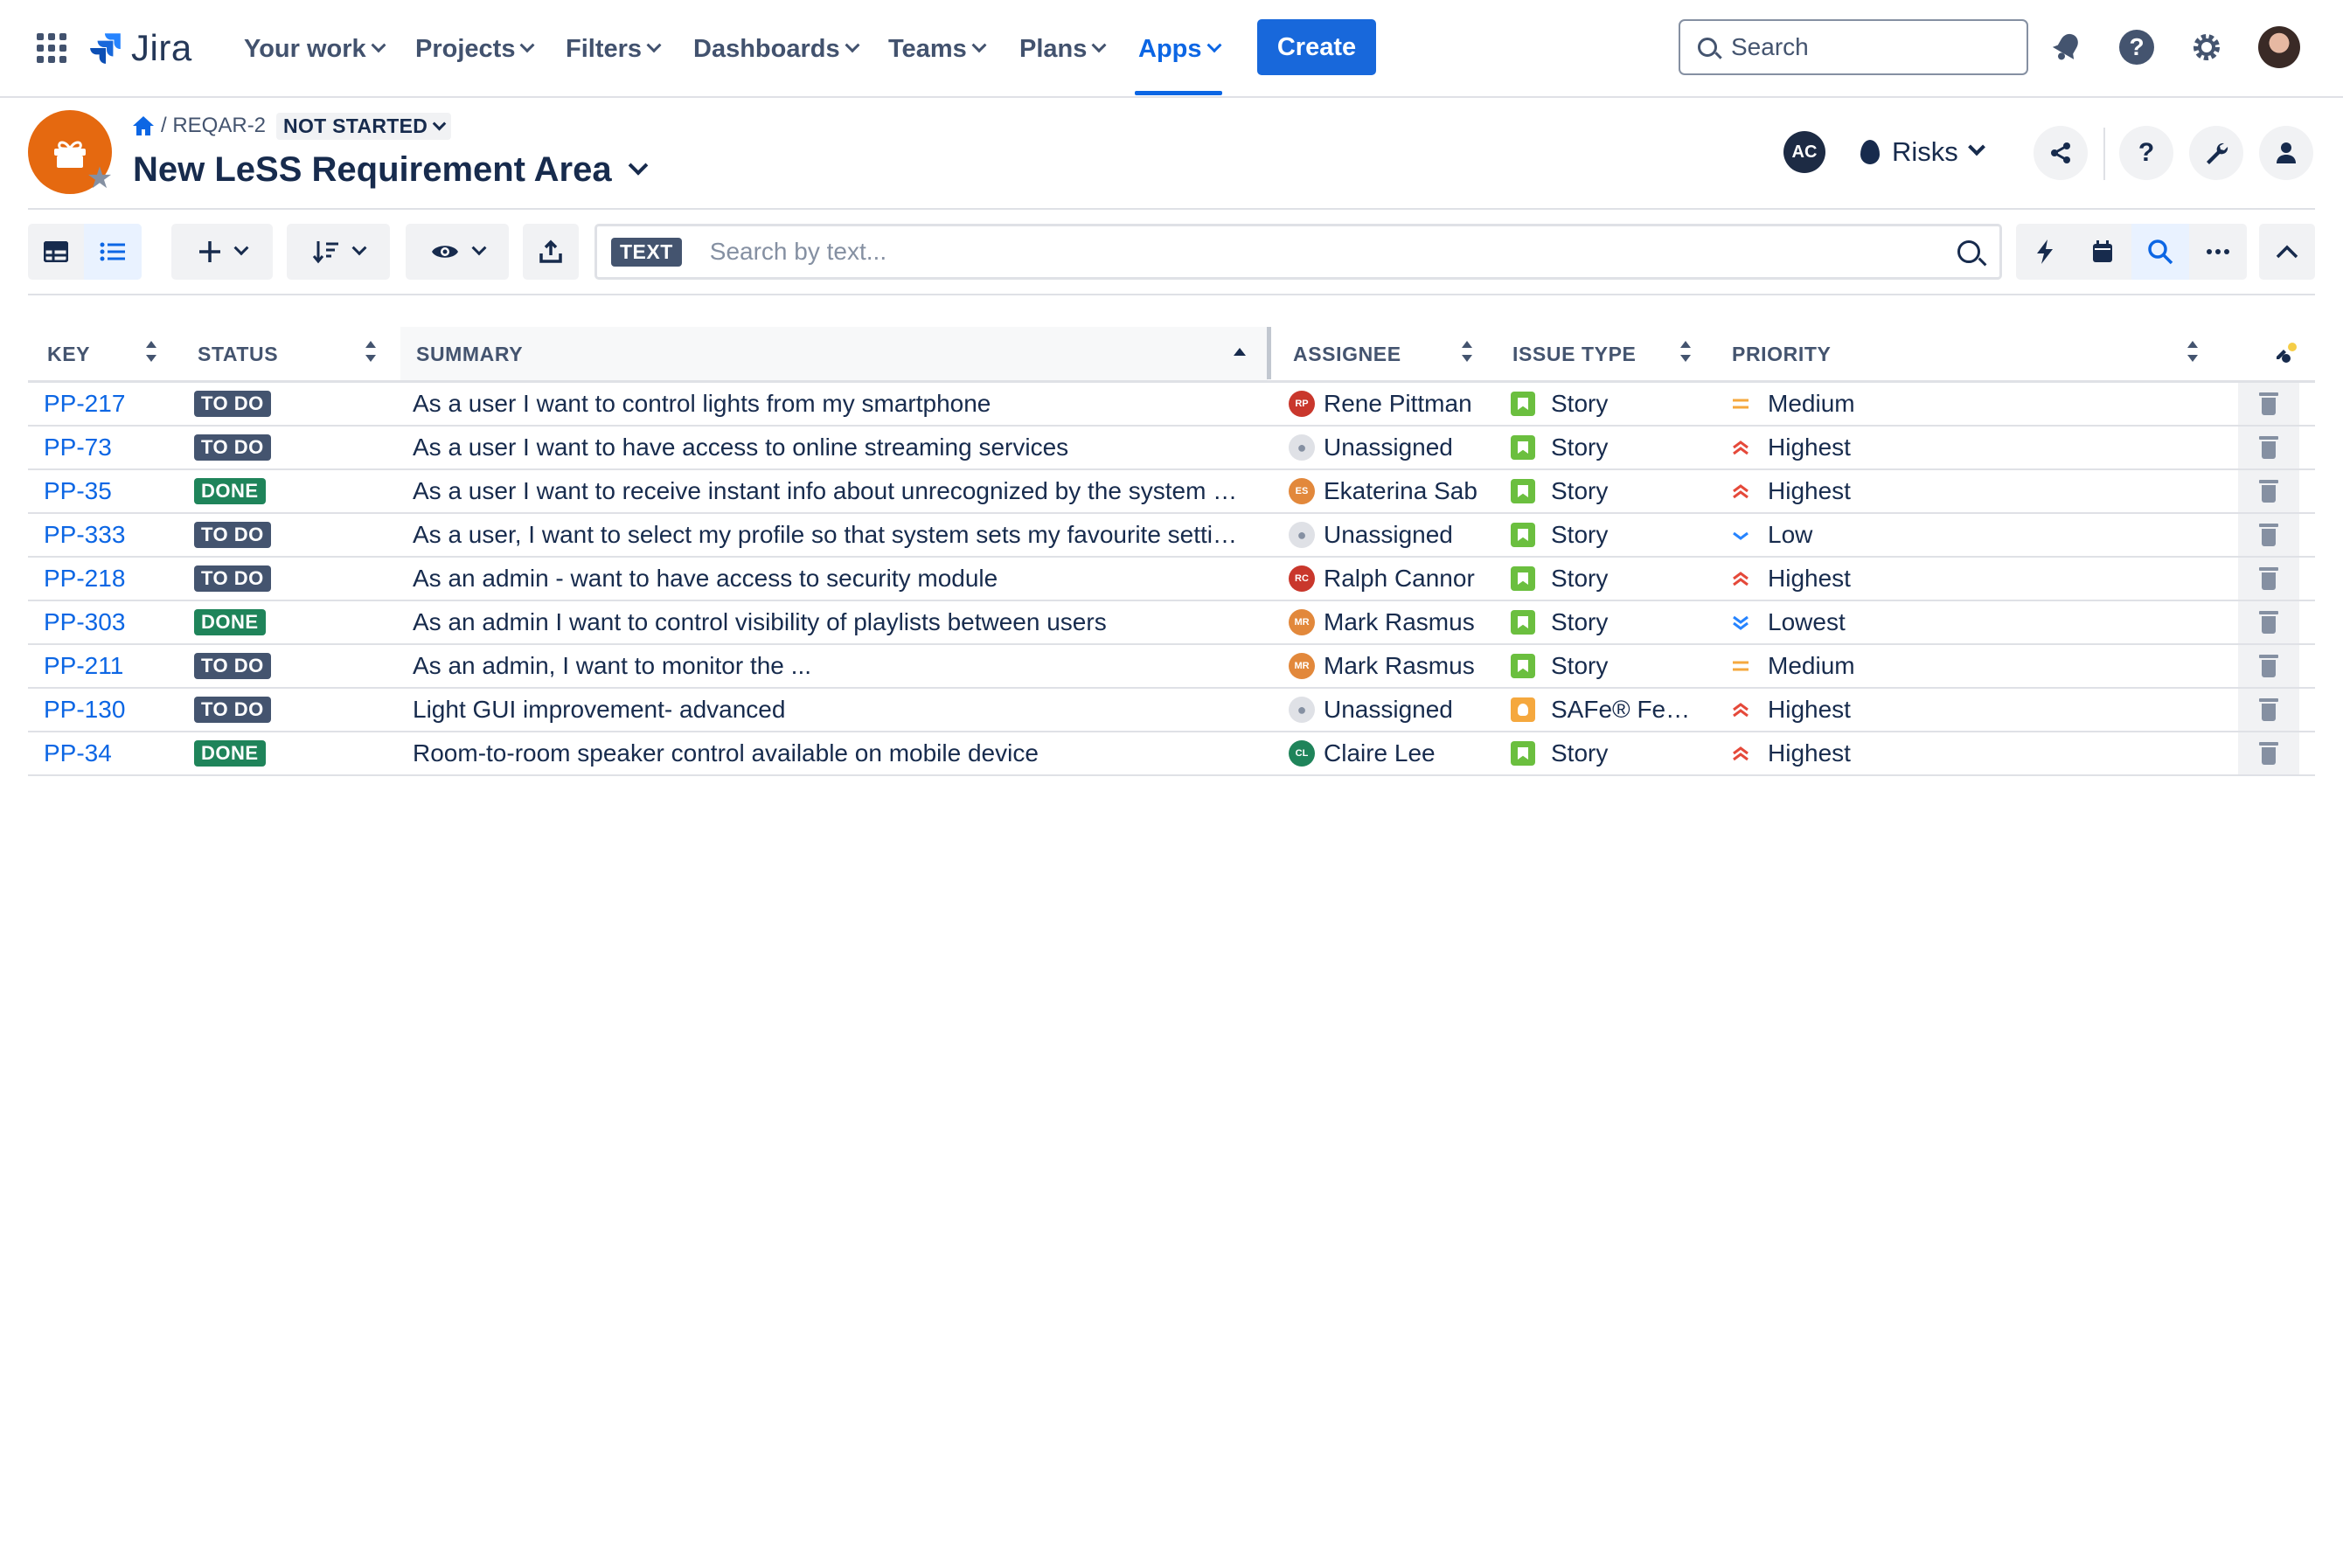  Describe the element at coordinates (2146, 153) in the screenshot. I see `help-button: ?` at that location.